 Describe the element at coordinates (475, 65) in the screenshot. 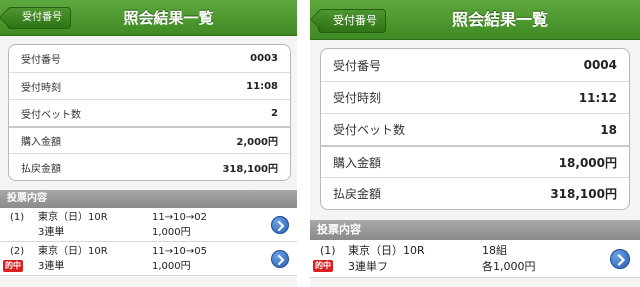

I see `summary-row-receipt-number: 受付番号 0004` at that location.